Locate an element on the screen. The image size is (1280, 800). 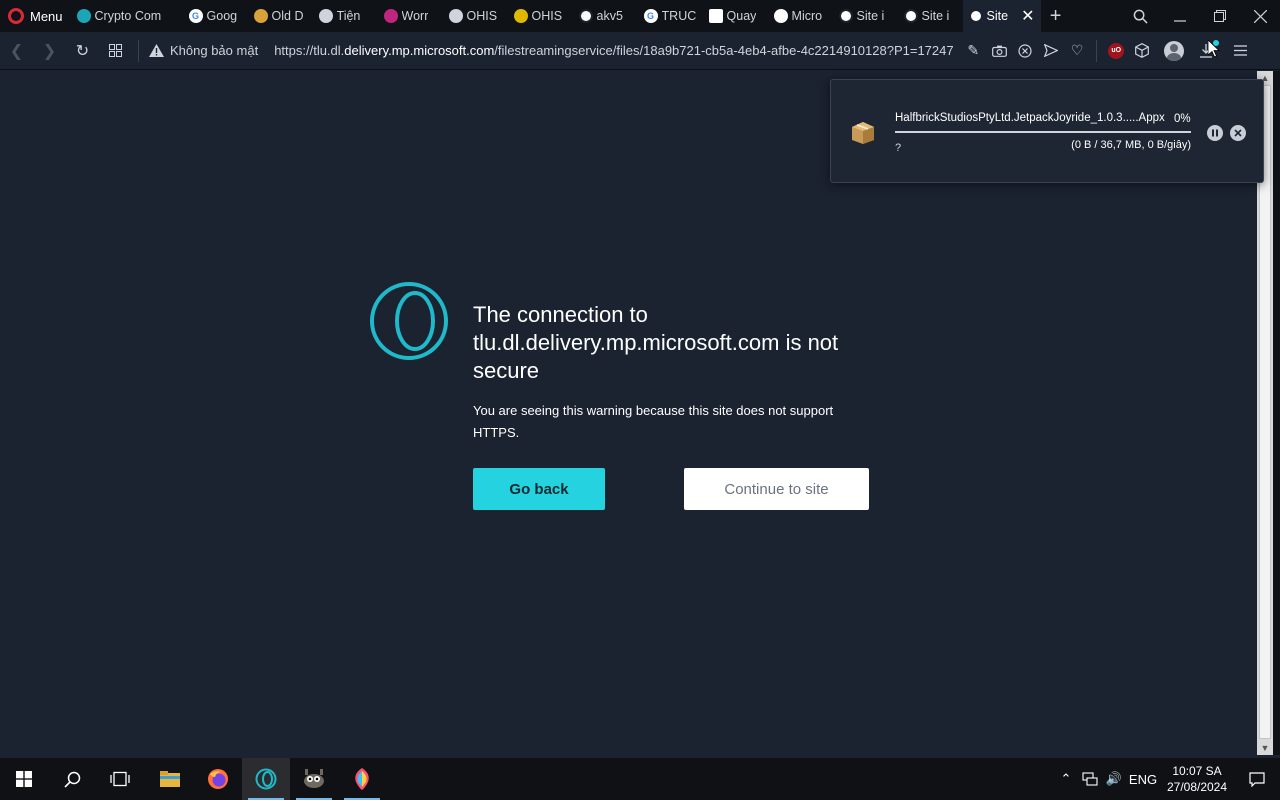
tab-label: Site is located at coordinates (997, 16).